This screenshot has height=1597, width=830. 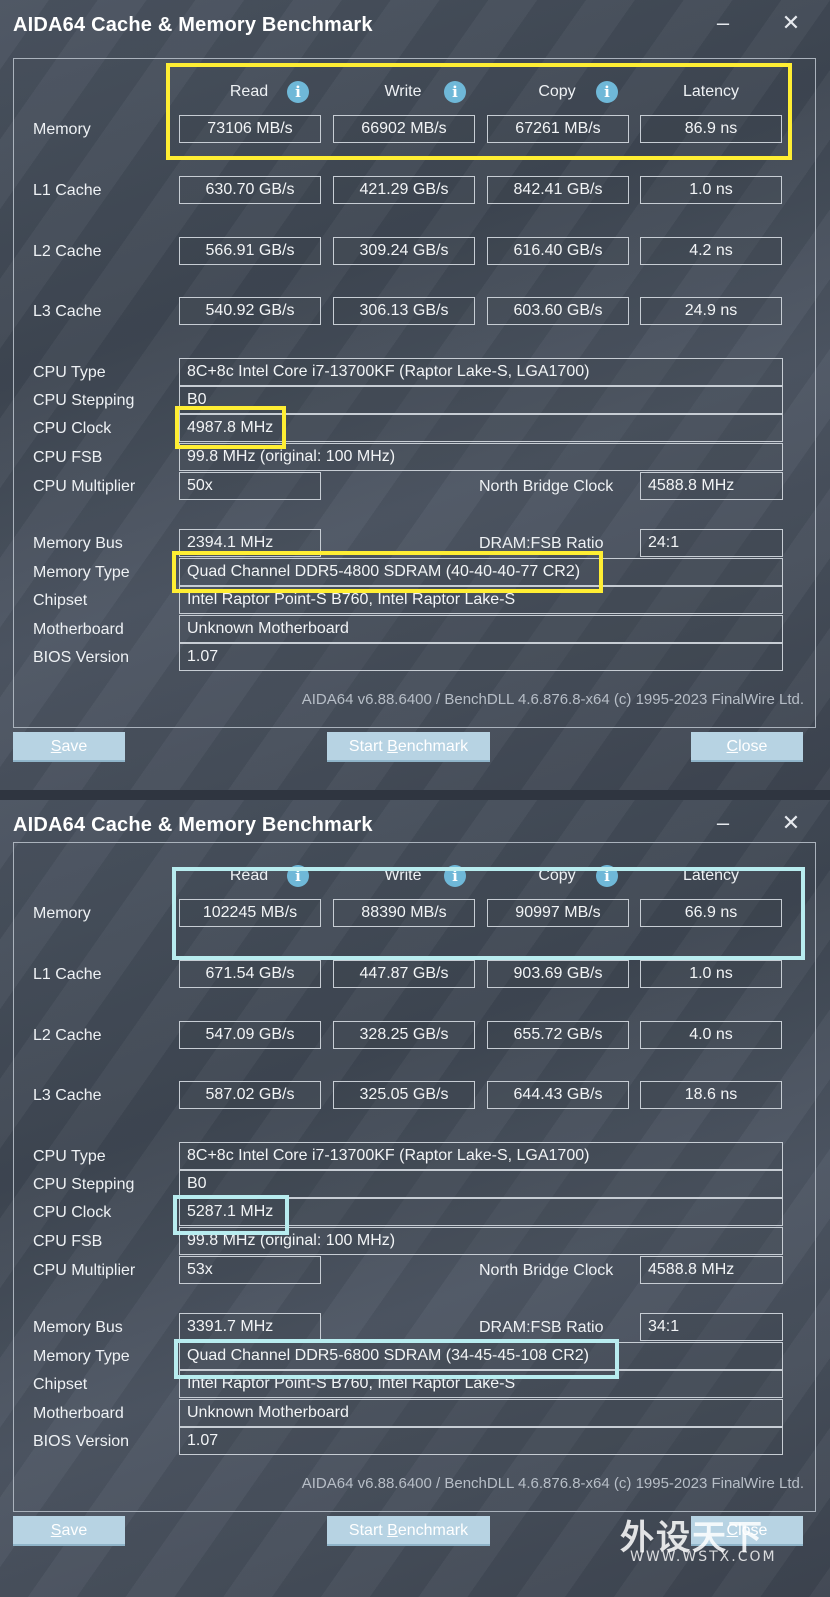 What do you see at coordinates (60, 600) in the screenshot?
I see `chipset-label: Chipset` at bounding box center [60, 600].